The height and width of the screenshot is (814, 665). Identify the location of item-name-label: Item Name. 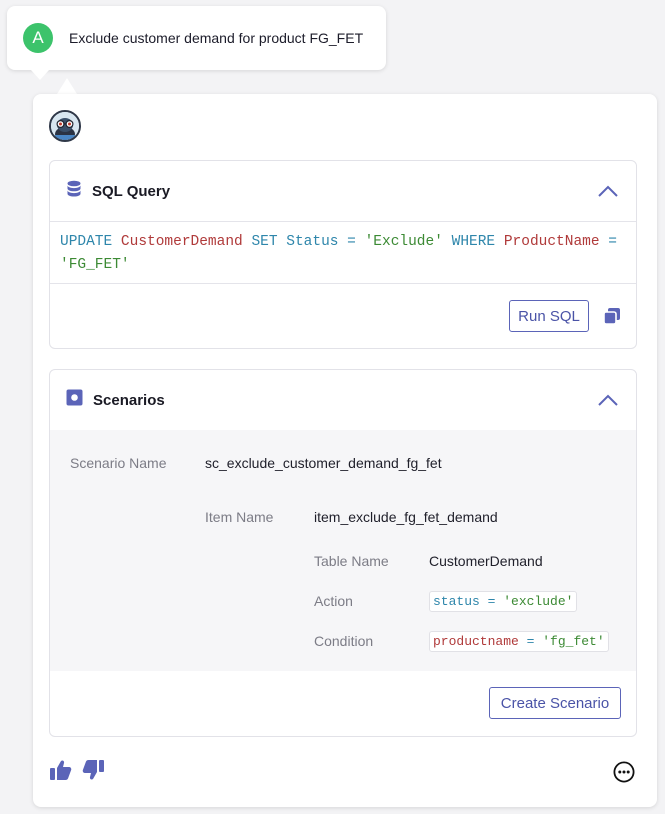
(239, 517).